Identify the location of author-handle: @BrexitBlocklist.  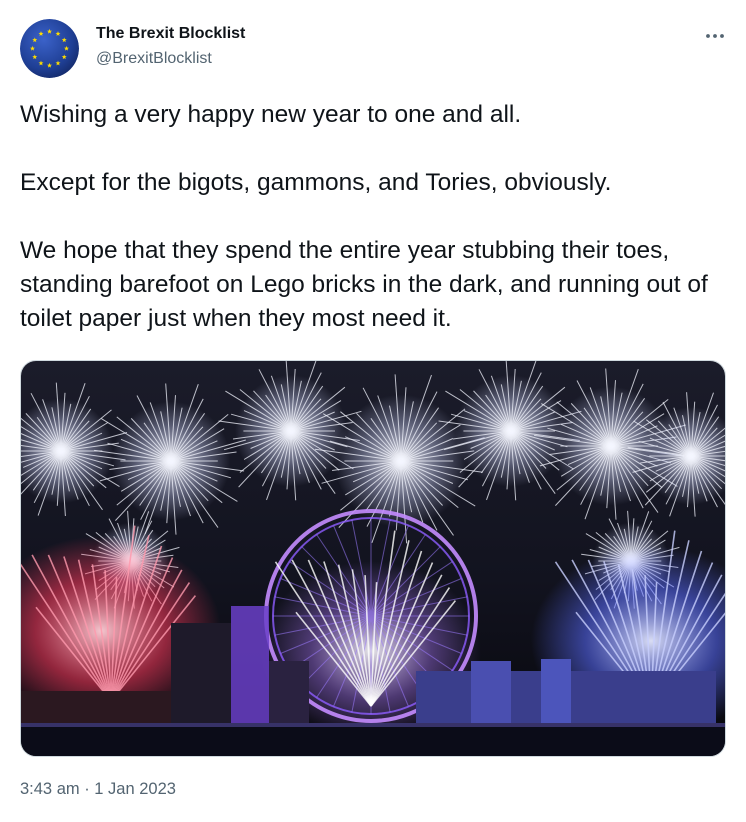
(154, 59).